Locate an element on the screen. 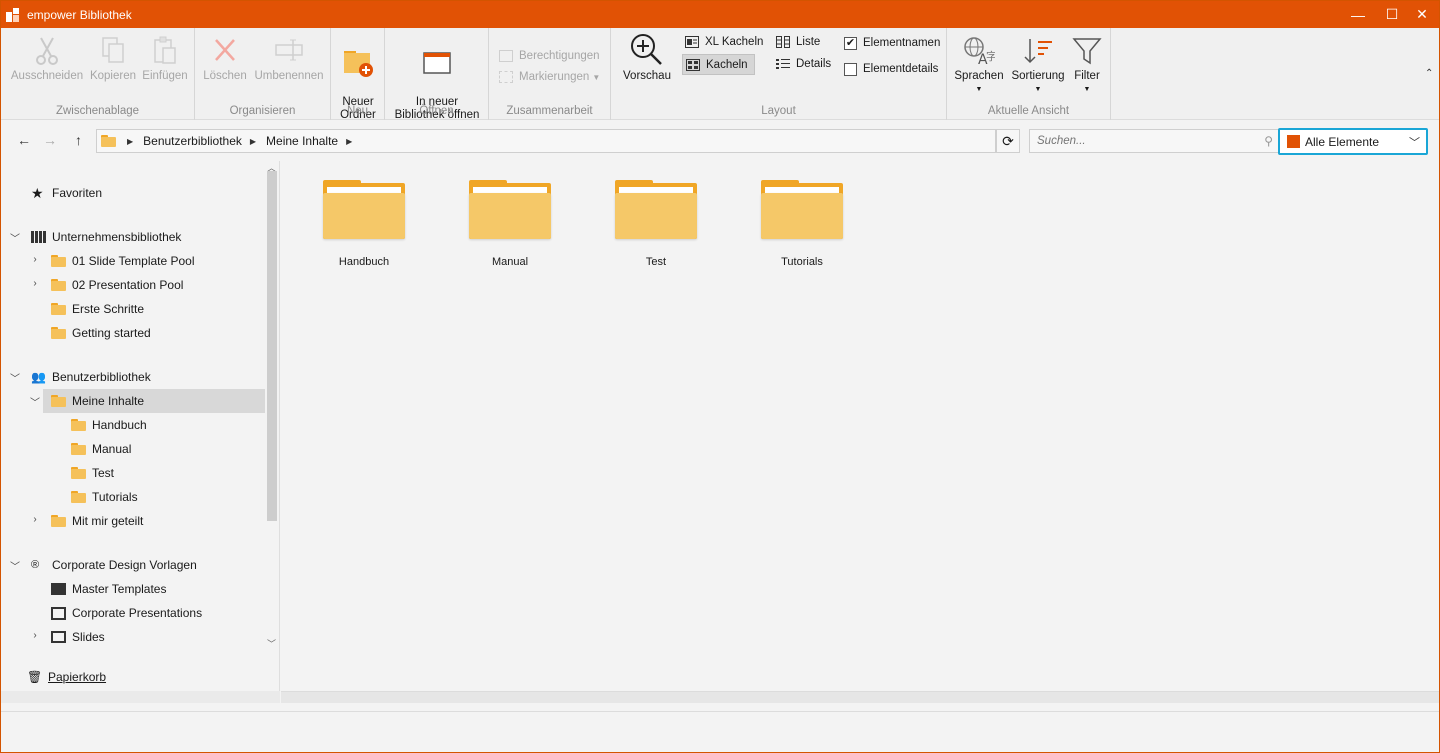 The height and width of the screenshot is (753, 1440). delete-x-icon is located at coordinates (225, 50).